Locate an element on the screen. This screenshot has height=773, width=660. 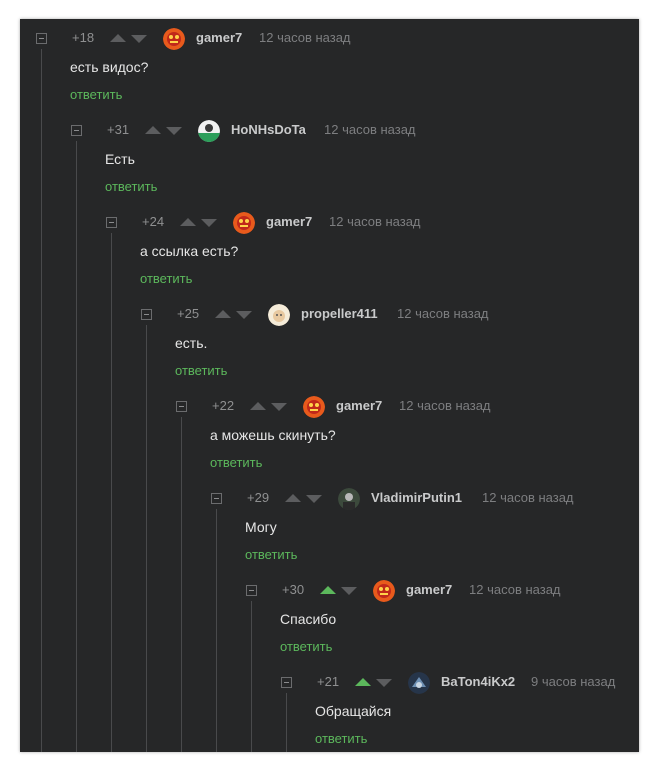
comment-text: Обращайся is located at coordinates (353, 711).